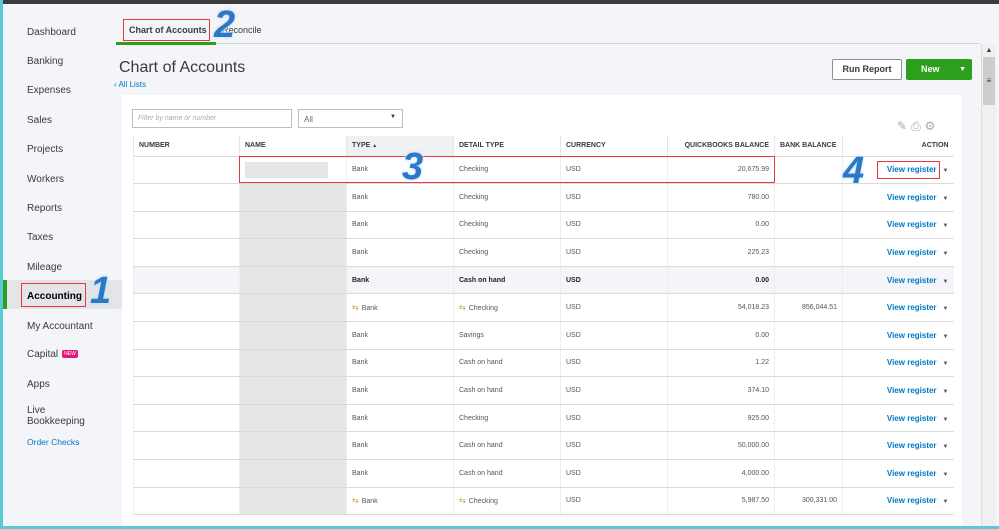 The image size is (999, 529). Describe the element at coordinates (918, 126) in the screenshot. I see `print-icon: ⎙` at that location.